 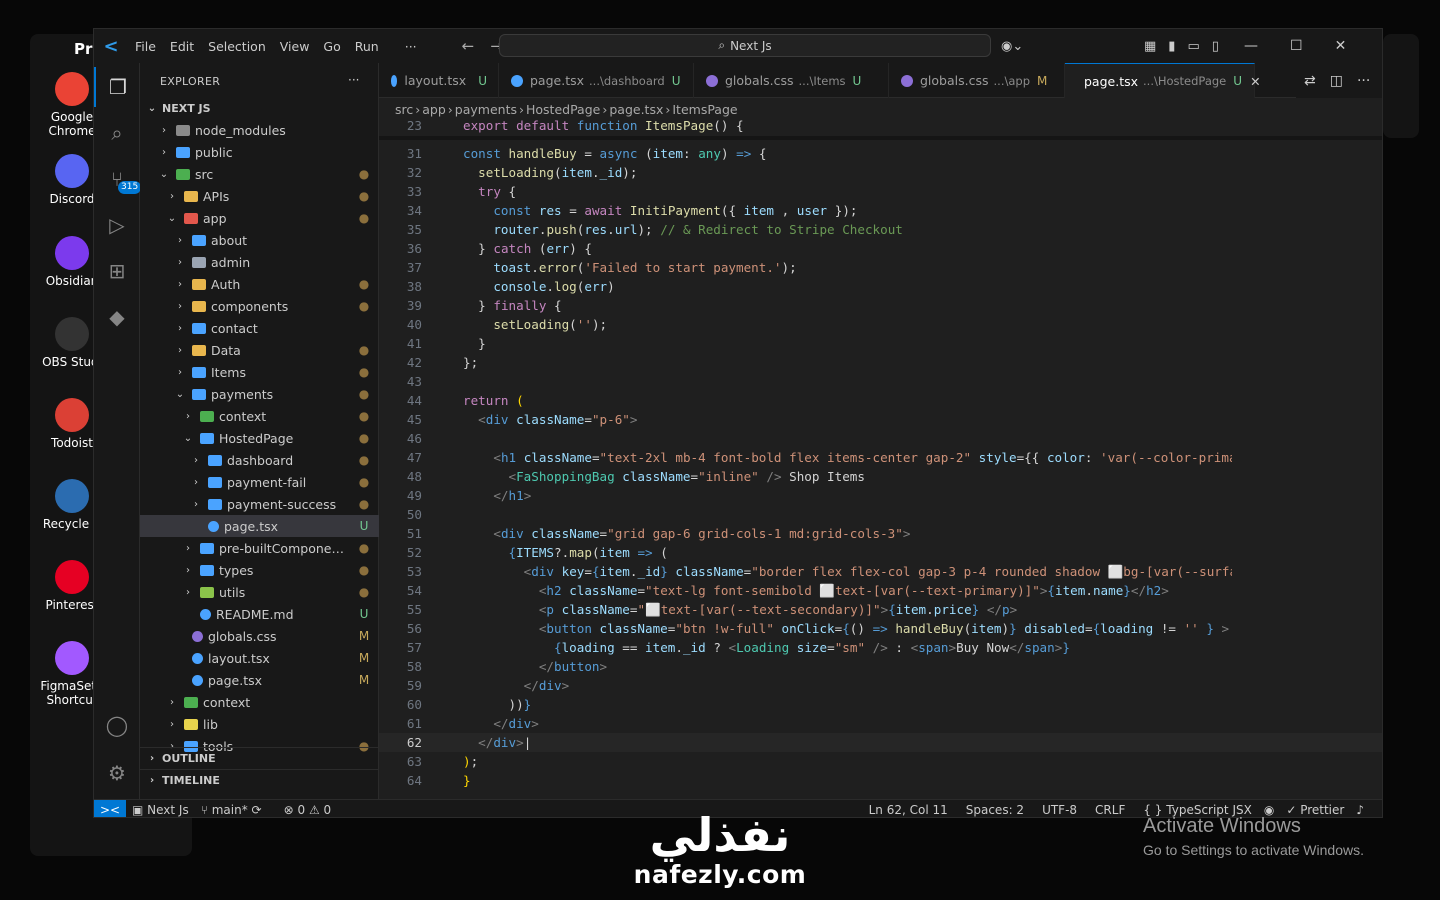 What do you see at coordinates (191, 196) in the screenshot?
I see `folder-icon` at bounding box center [191, 196].